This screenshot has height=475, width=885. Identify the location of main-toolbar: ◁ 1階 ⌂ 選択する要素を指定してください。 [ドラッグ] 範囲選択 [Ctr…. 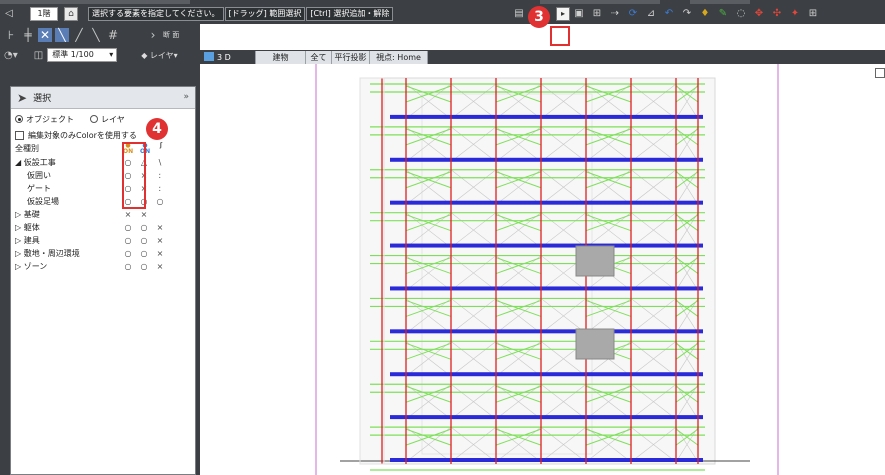
(442, 13).